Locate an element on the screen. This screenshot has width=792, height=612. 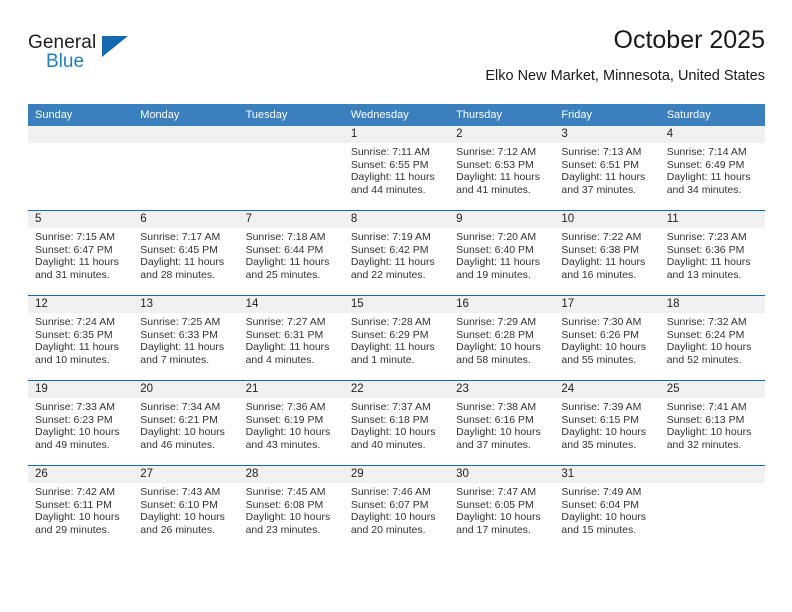
weekday-header-thursday: Thursday is located at coordinates (502, 115).